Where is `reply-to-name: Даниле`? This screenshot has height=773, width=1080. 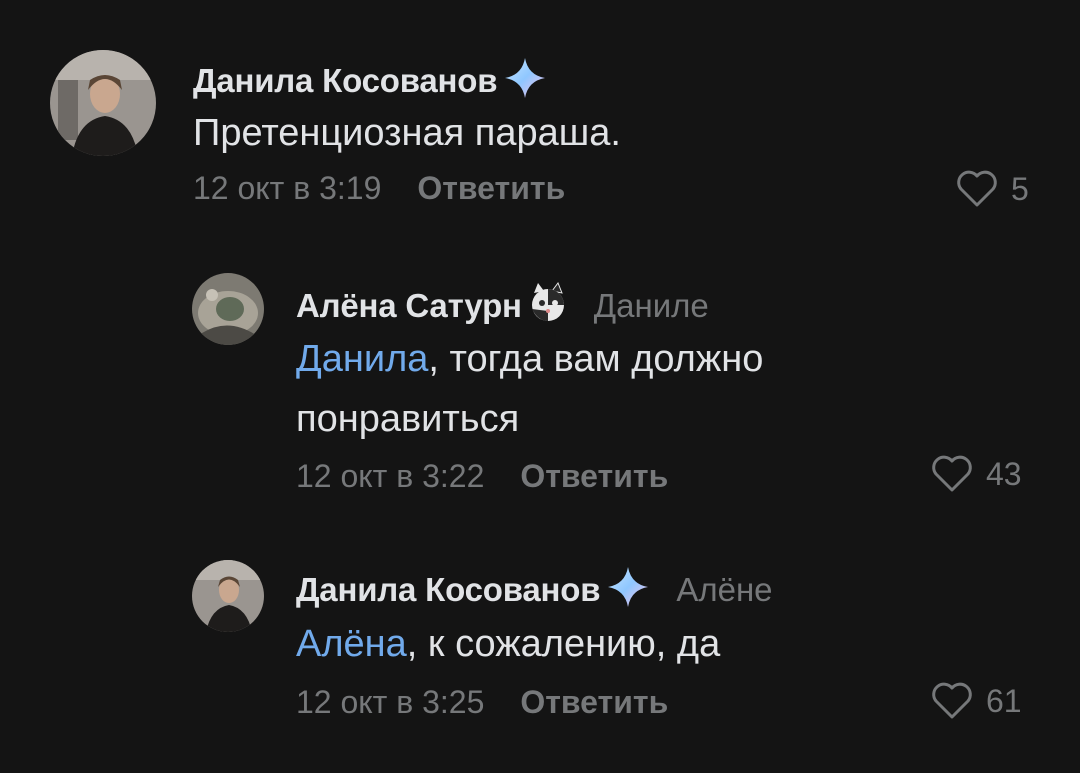 reply-to-name: Даниле is located at coordinates (651, 306).